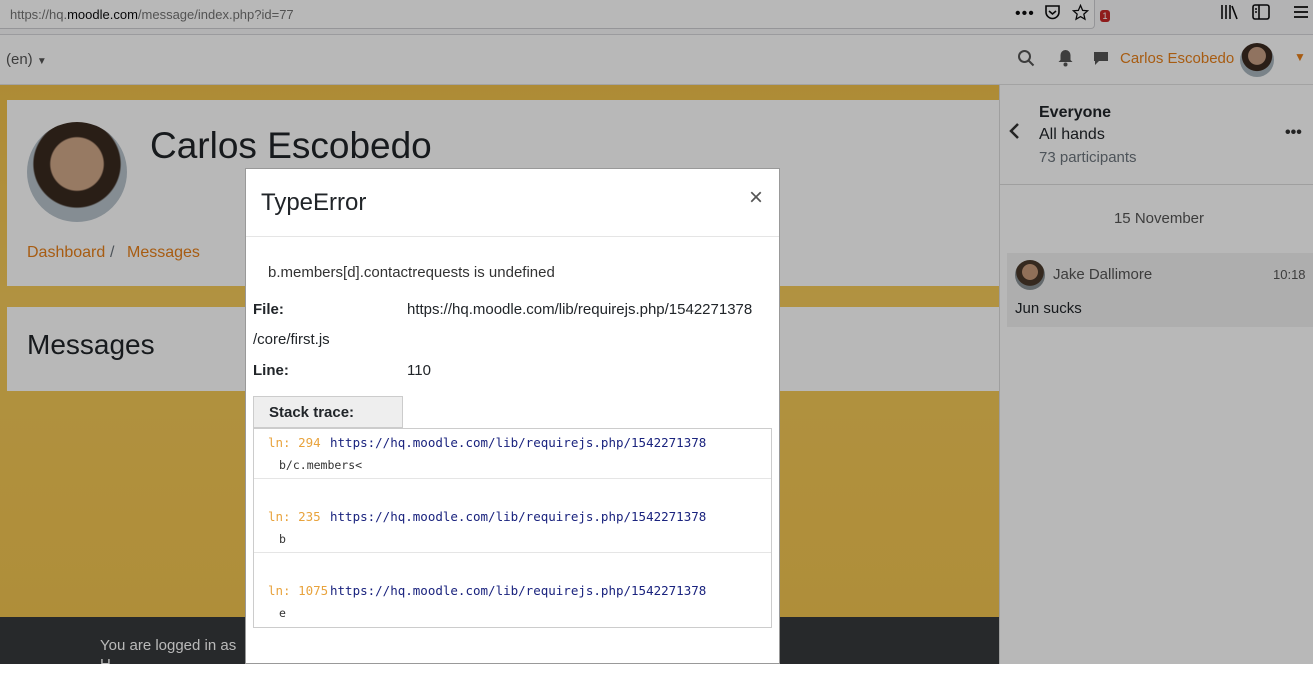 This screenshot has width=1313, height=673. I want to click on dialog-title: TypeError, so click(314, 202).